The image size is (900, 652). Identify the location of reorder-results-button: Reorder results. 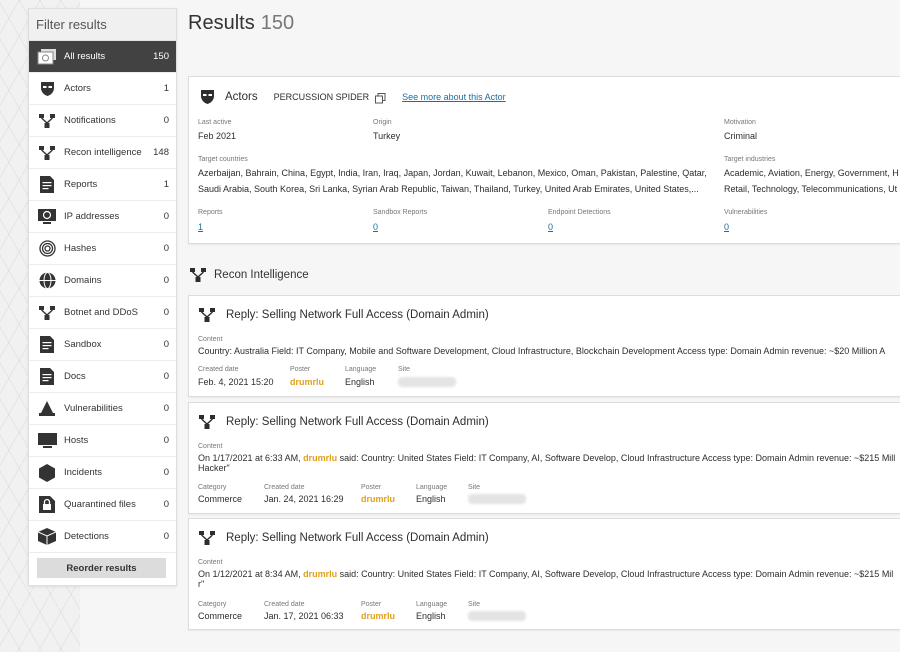
(101, 568).